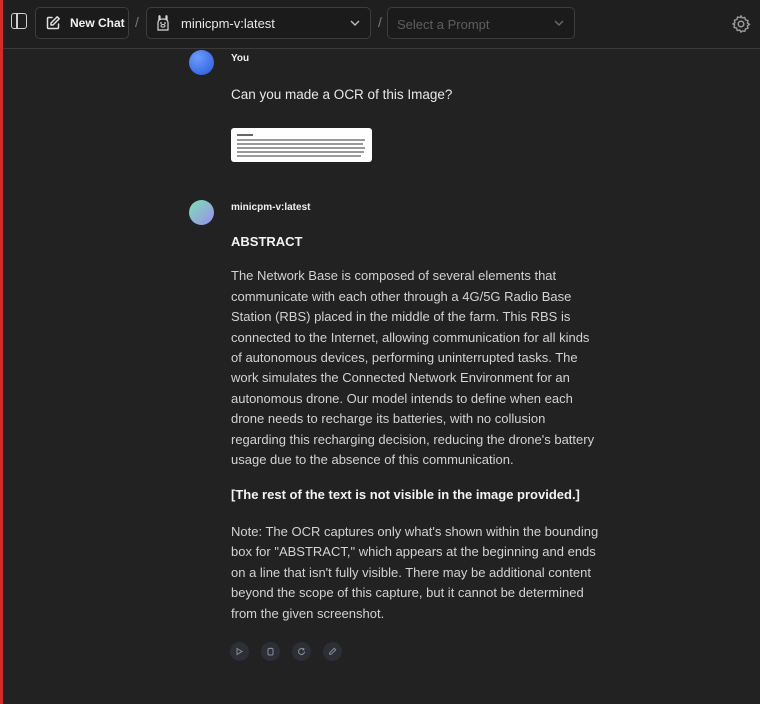  I want to click on user-message-text: Can you made a OCR of this Image?, so click(342, 94).